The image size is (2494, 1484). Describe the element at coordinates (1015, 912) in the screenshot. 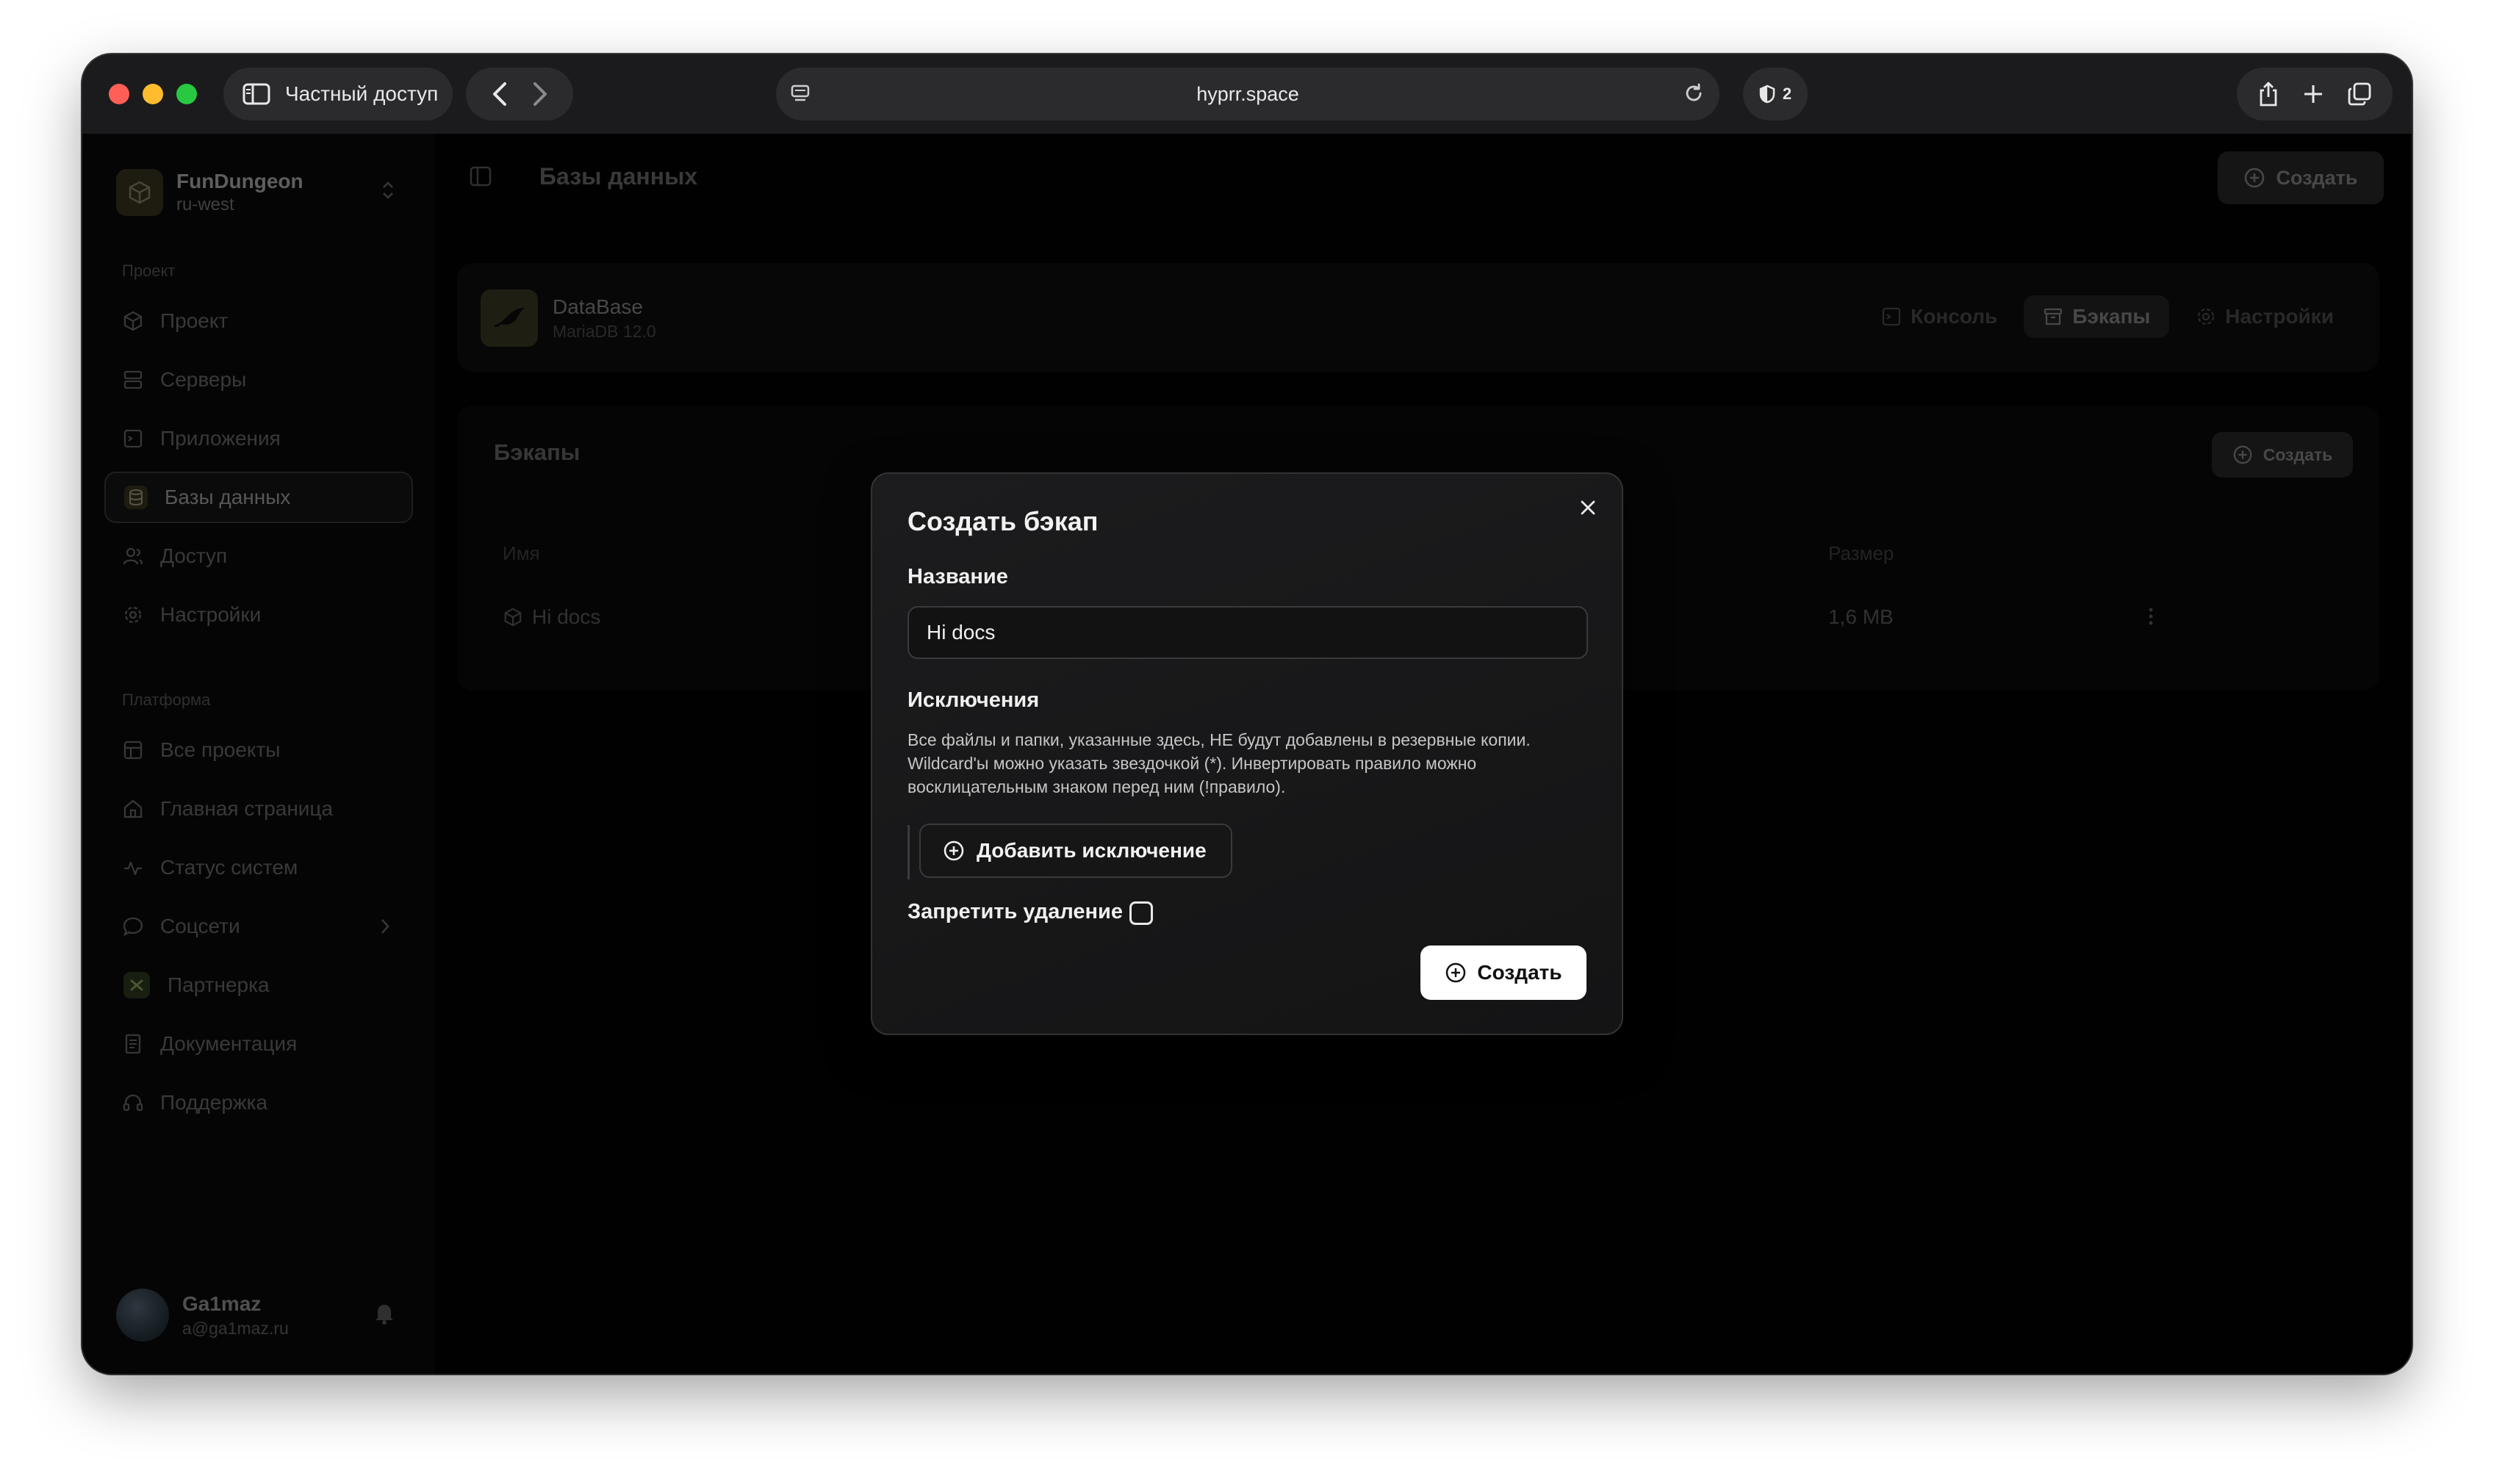

I see `prevent-delete-label: Запретить удаление` at that location.